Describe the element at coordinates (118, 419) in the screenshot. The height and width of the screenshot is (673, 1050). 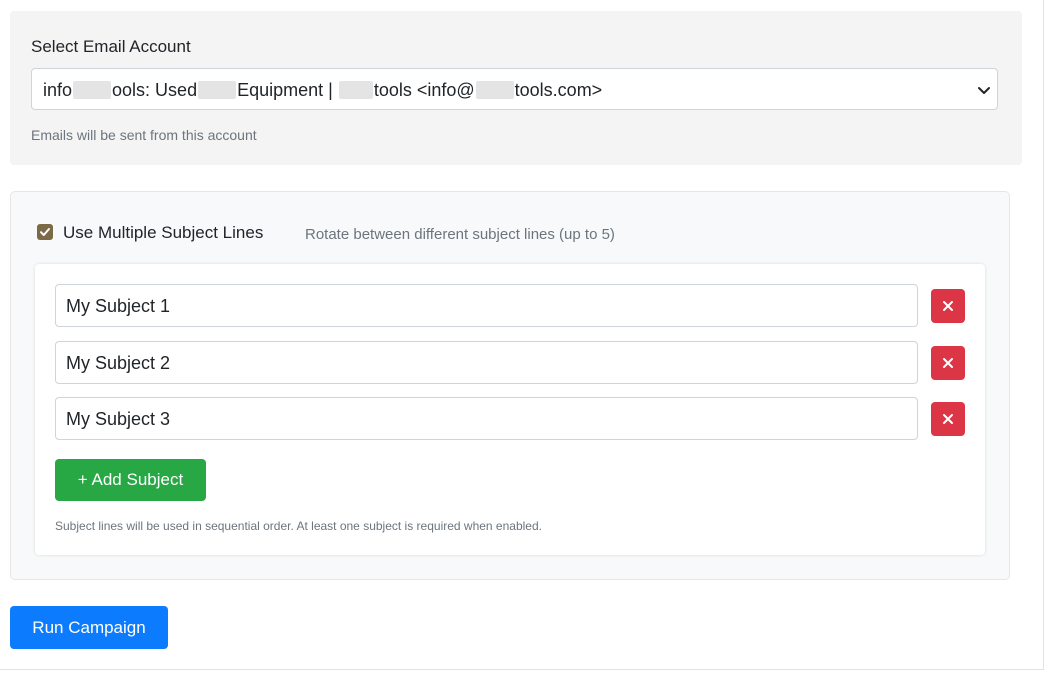
I see `subject-input-value: My Subject 3` at that location.